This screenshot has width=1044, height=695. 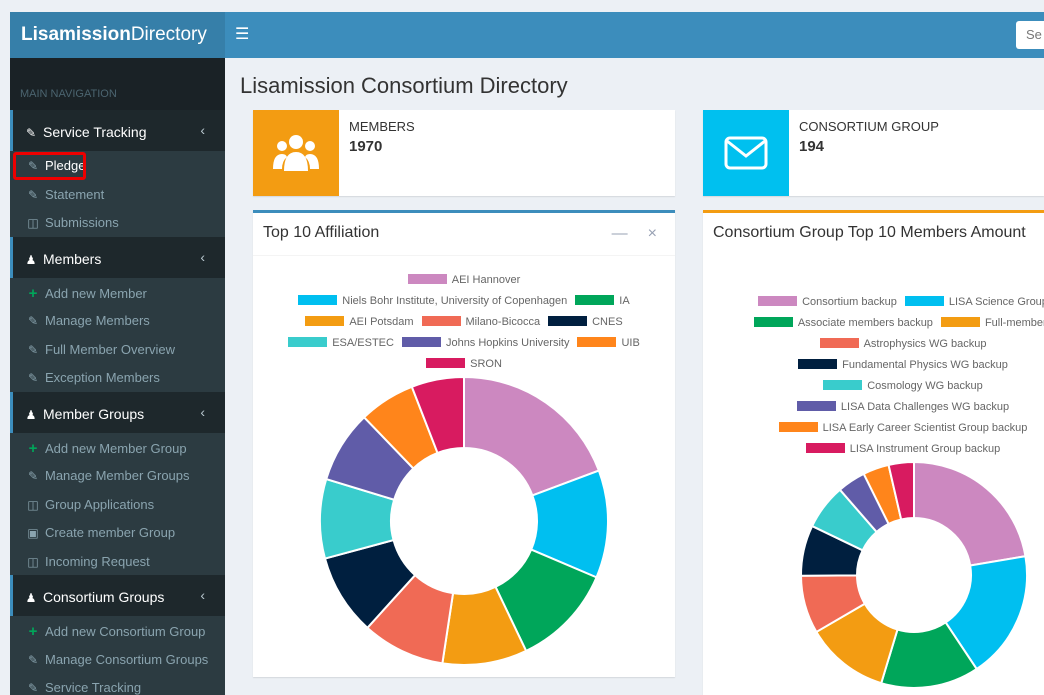 What do you see at coordinates (634, 234) in the screenshot?
I see `box-tools: — ×` at bounding box center [634, 234].